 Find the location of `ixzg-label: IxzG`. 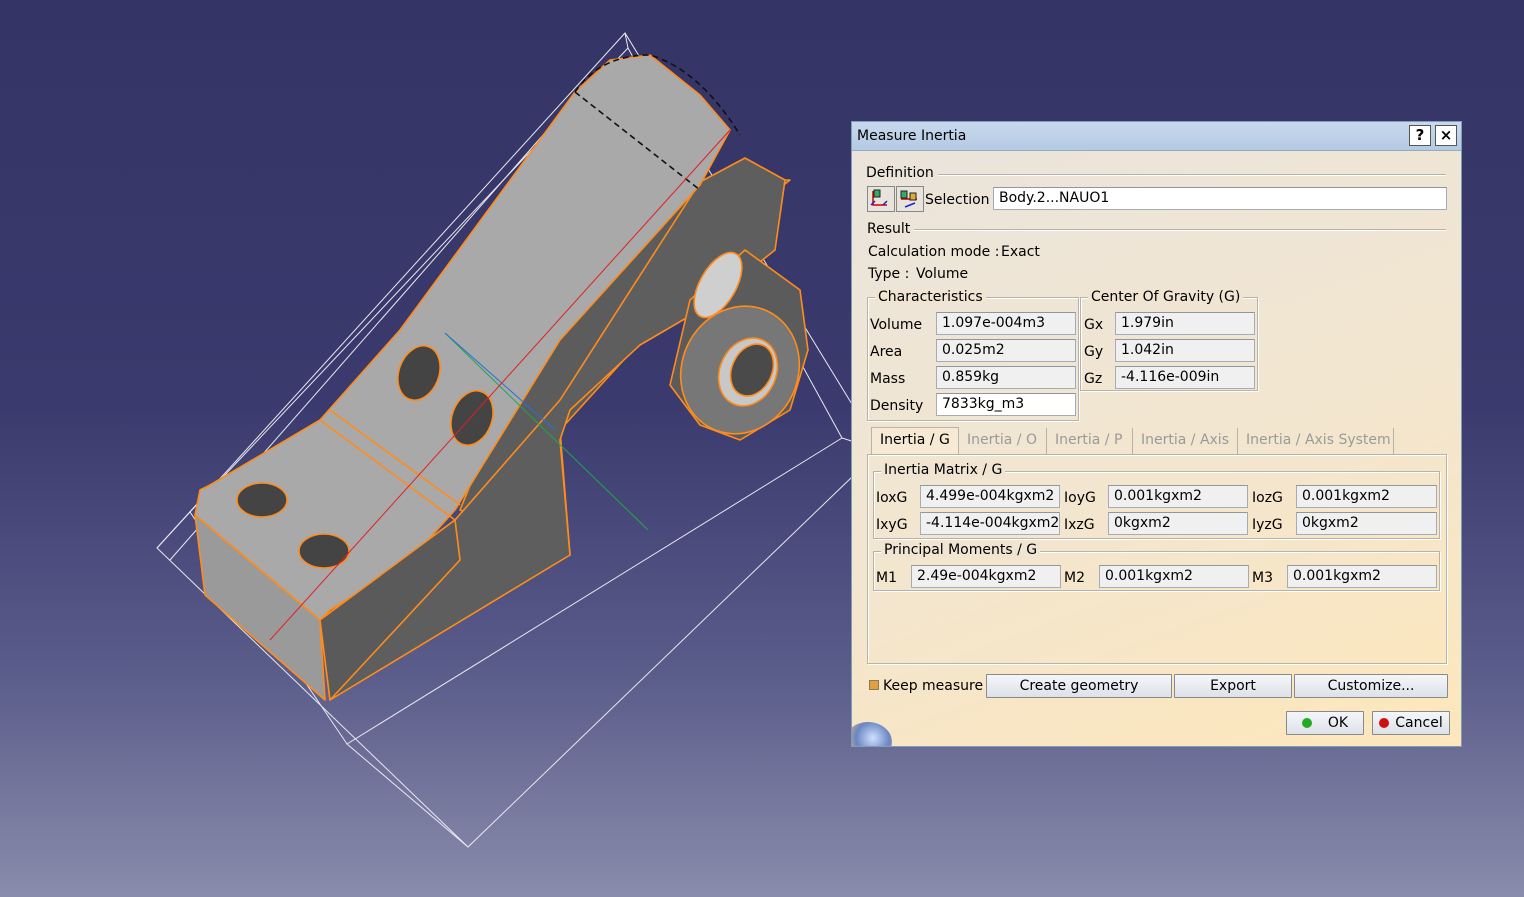

ixzg-label: IxzG is located at coordinates (1079, 525).